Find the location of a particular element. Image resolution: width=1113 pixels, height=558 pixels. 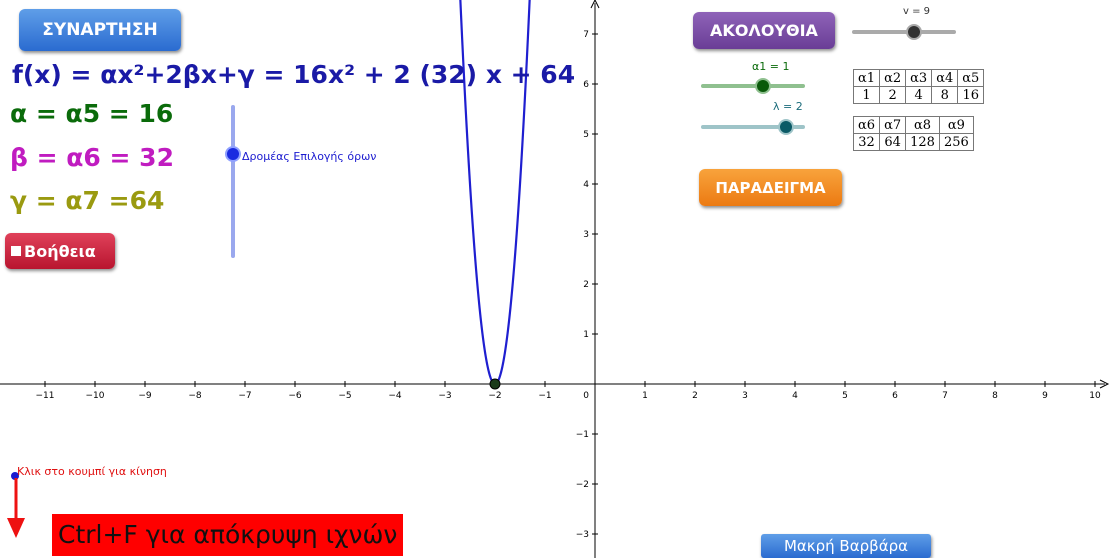

x-tick-label: 3 is located at coordinates (745, 396).